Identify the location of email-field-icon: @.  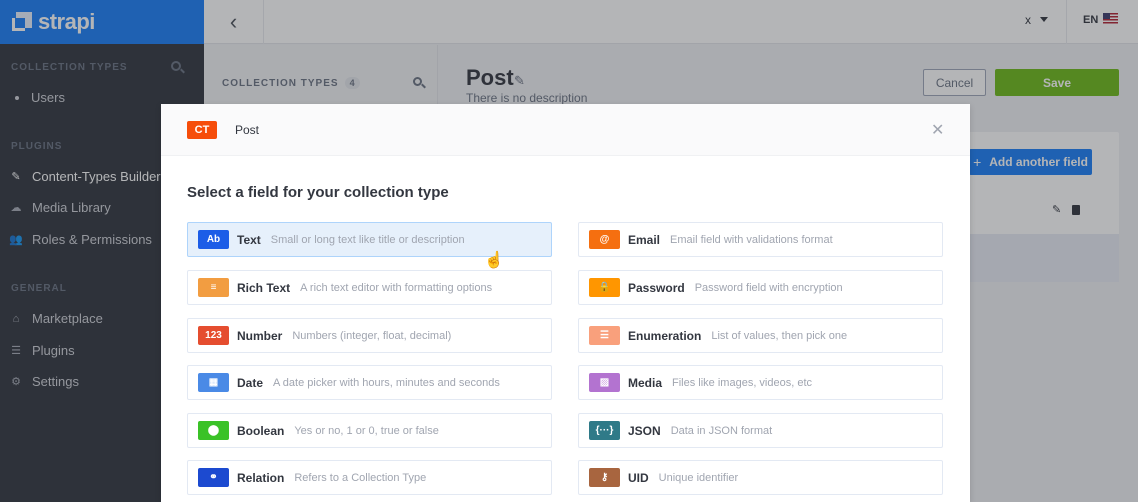
(604, 239).